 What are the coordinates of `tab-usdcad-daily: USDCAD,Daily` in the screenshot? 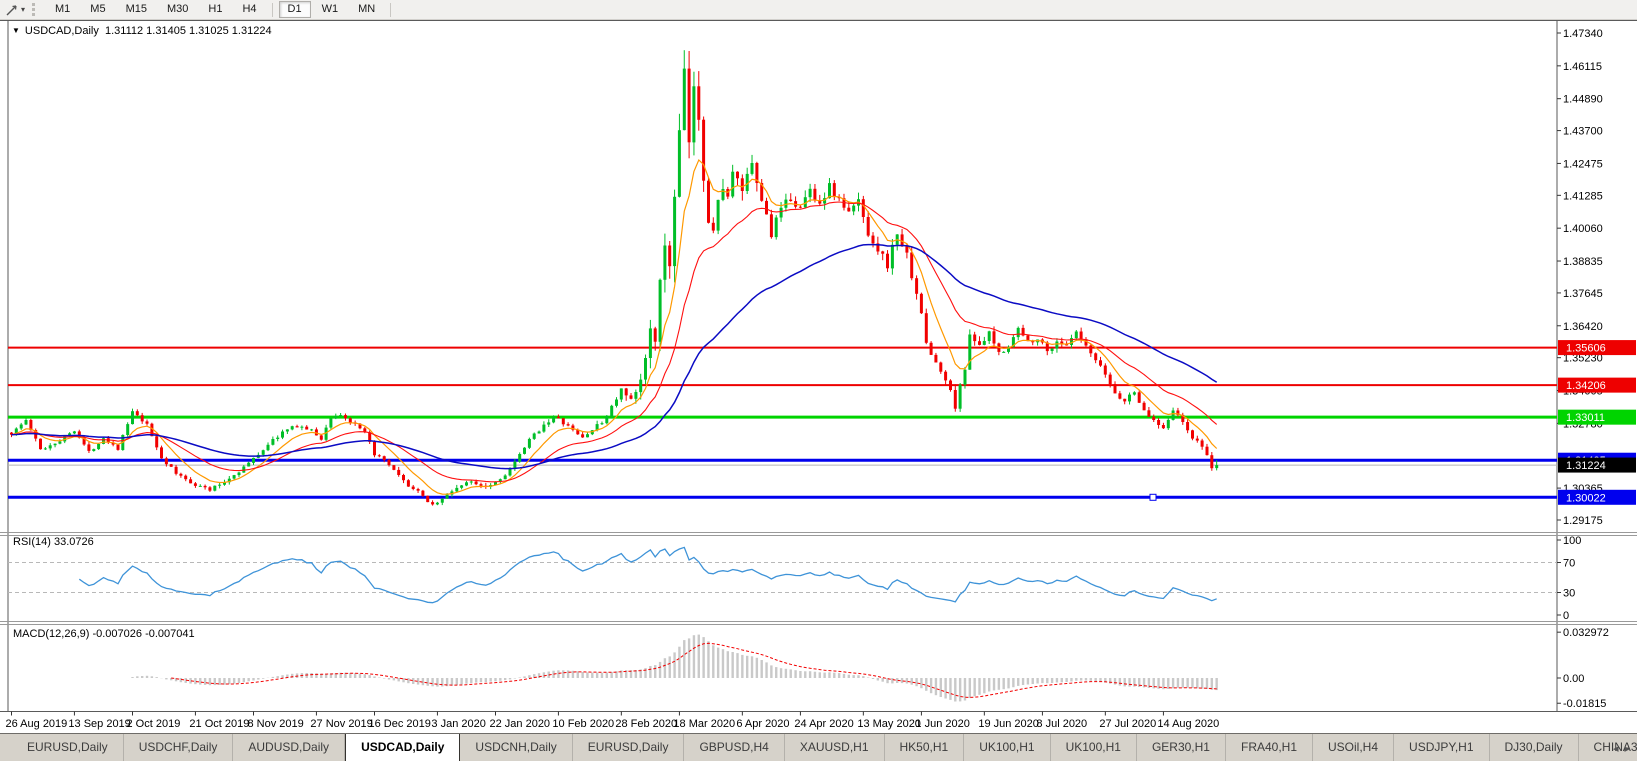 It's located at (403, 747).